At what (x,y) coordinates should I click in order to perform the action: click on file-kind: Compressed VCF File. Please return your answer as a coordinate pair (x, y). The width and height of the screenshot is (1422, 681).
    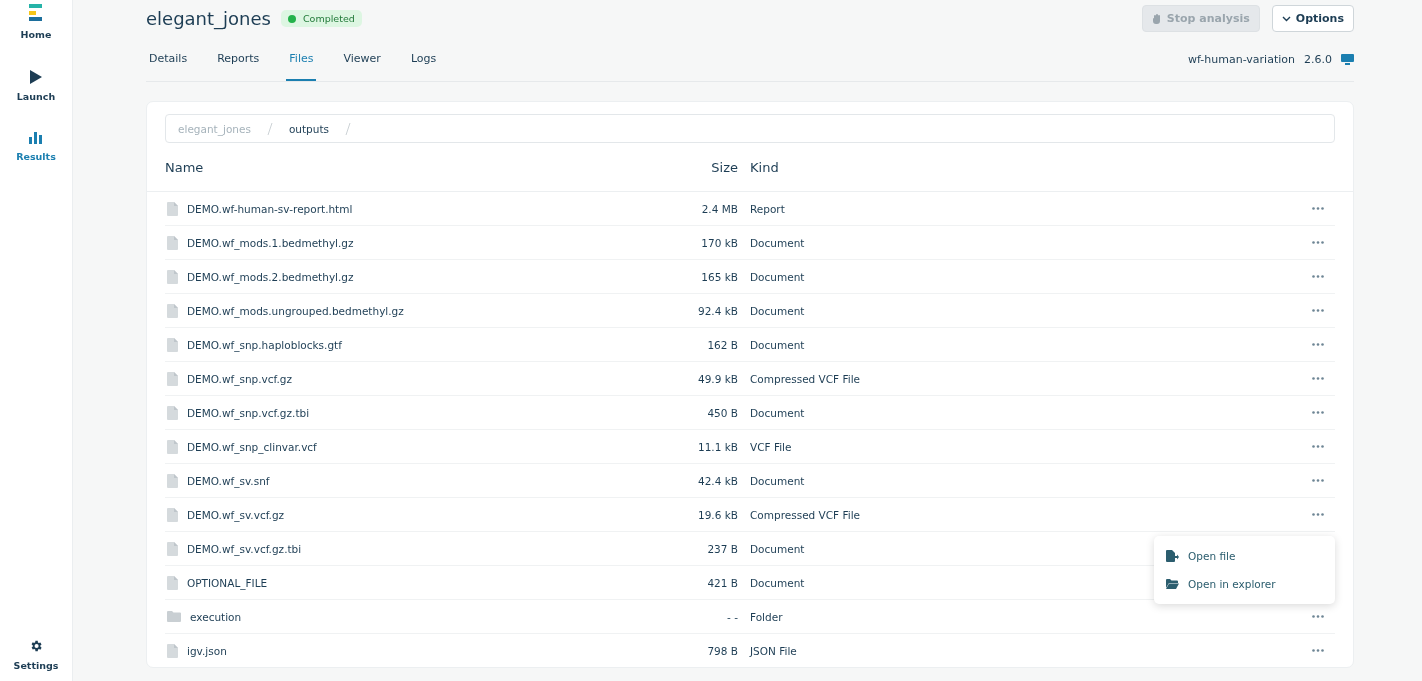
    Looking at the image, I should click on (805, 514).